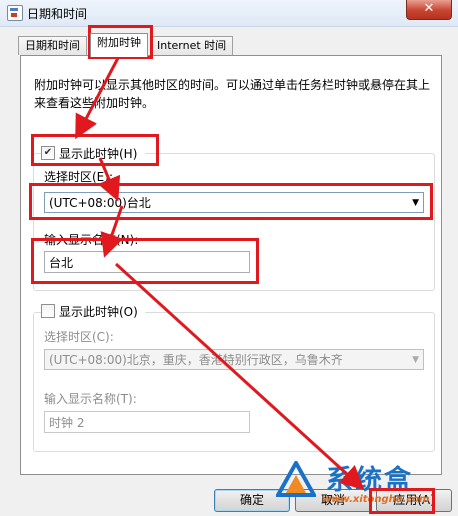 This screenshot has height=516, width=458. Describe the element at coordinates (15, 13) in the screenshot. I see `calendar-clock-icon` at that location.